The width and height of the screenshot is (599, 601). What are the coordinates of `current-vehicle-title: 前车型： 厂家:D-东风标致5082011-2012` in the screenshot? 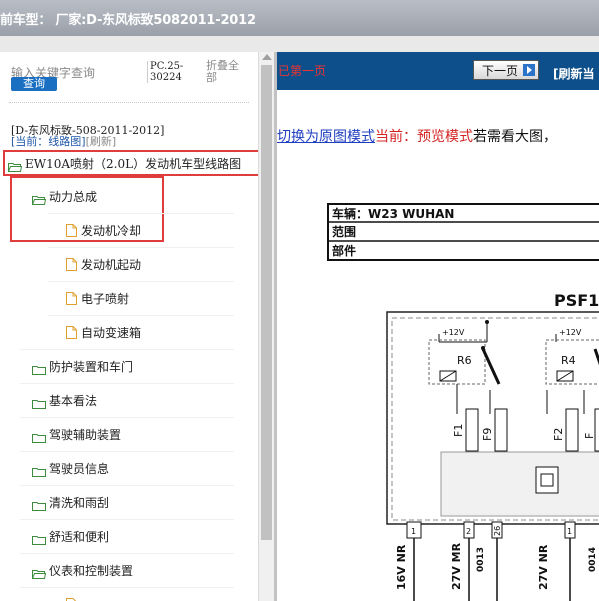 It's located at (128, 20).